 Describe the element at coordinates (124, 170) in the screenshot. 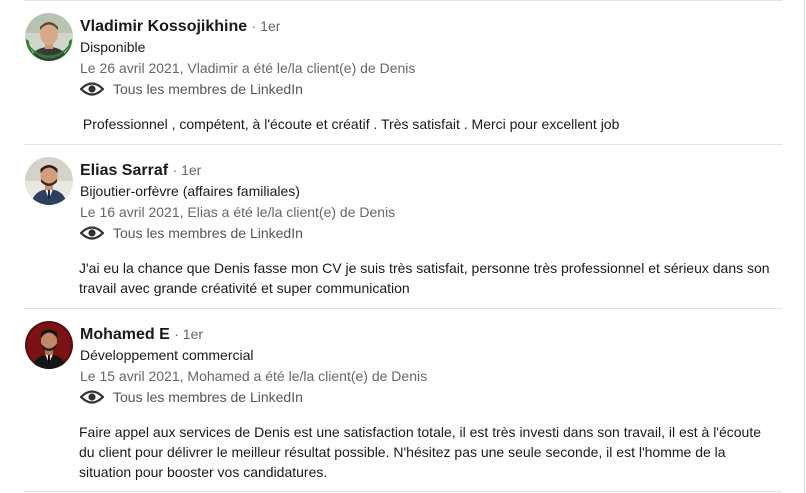

I see `recommender-name: Elias Sarraf` at that location.